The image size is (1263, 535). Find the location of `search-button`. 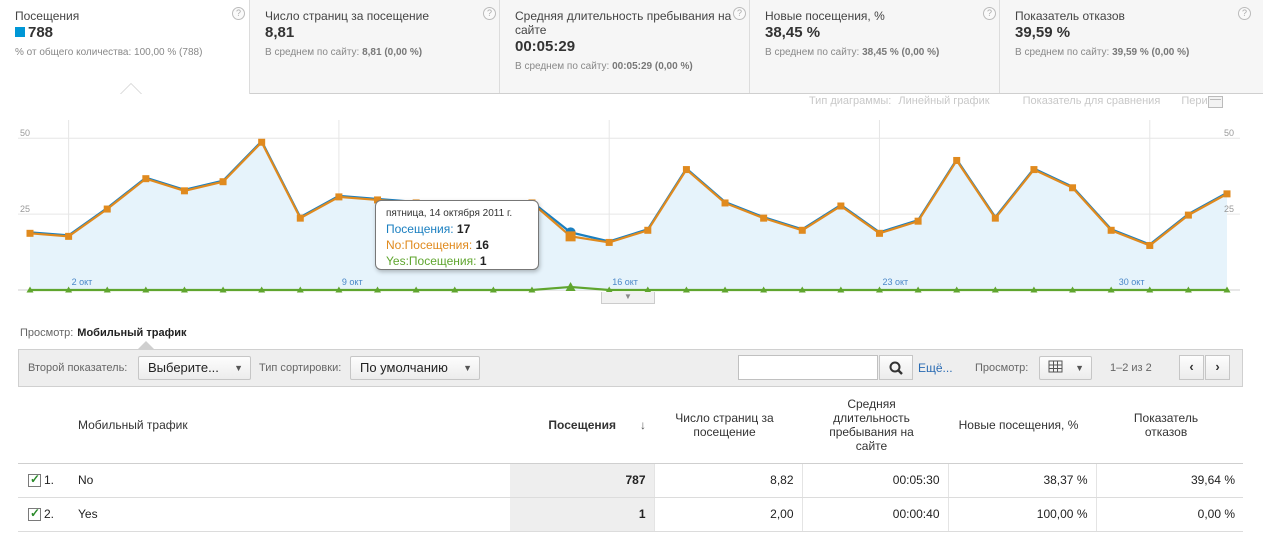

search-button is located at coordinates (896, 367).